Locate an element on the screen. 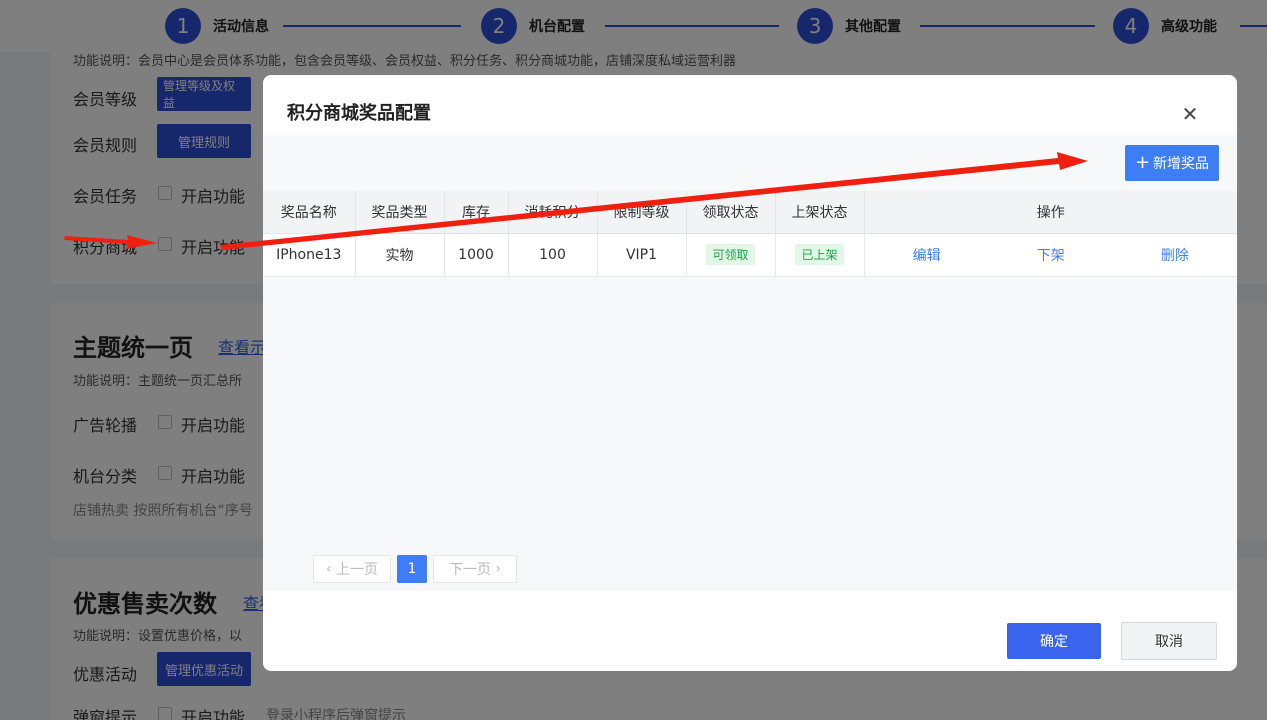 Image resolution: width=1267 pixels, height=720 pixels. column-header: 限制等级 is located at coordinates (642, 212).